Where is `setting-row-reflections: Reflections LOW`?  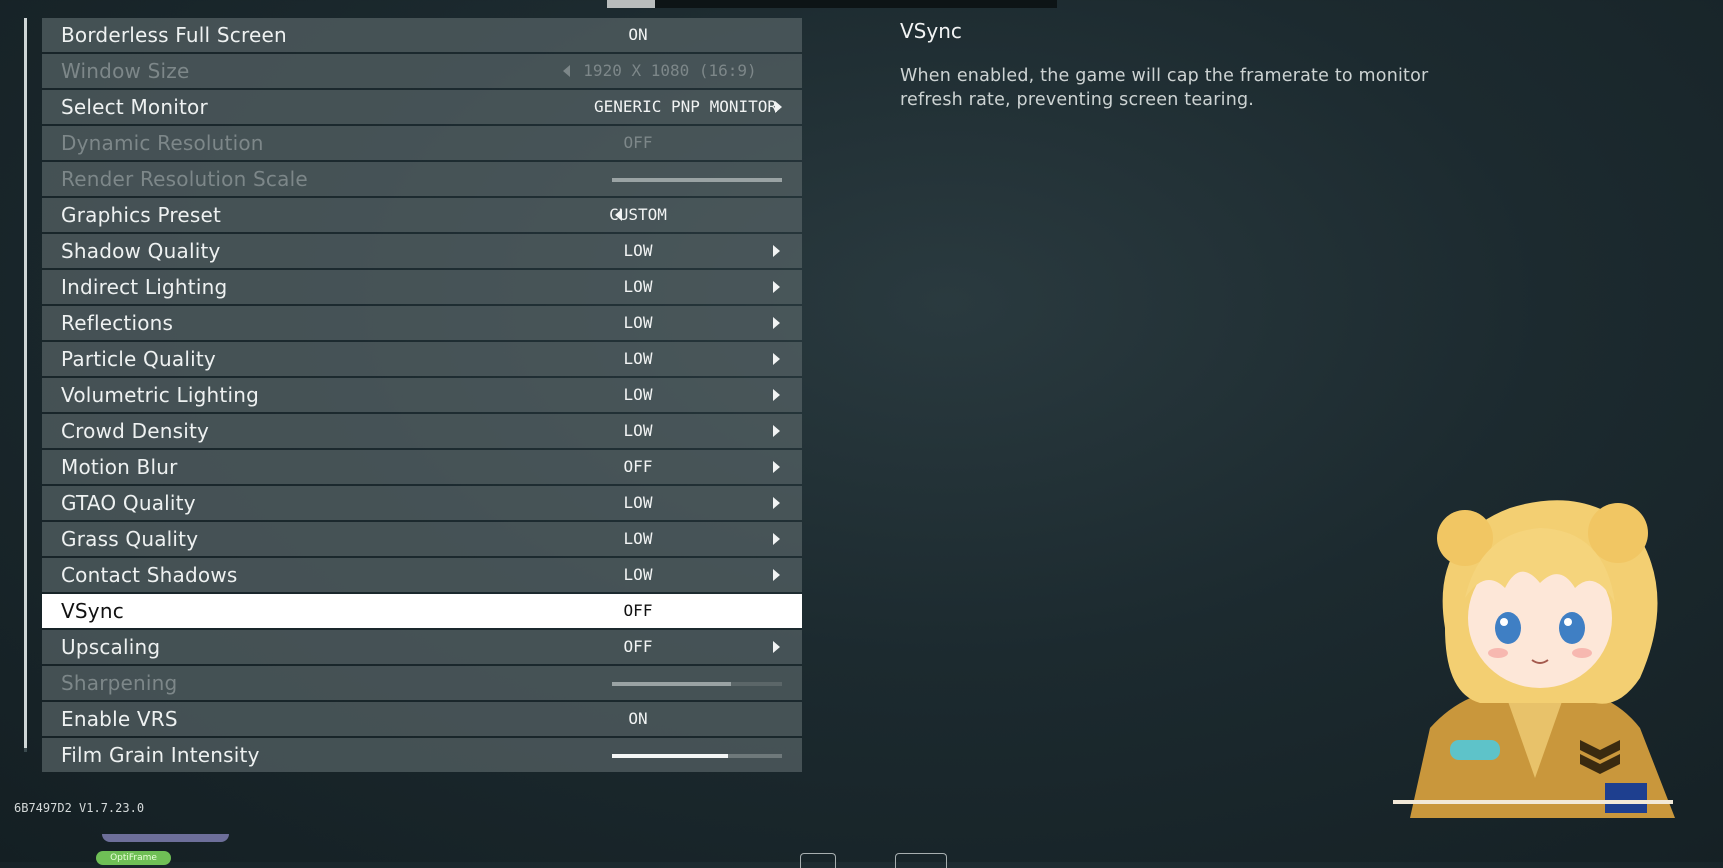
setting-row-reflections: Reflections LOW is located at coordinates (422, 323).